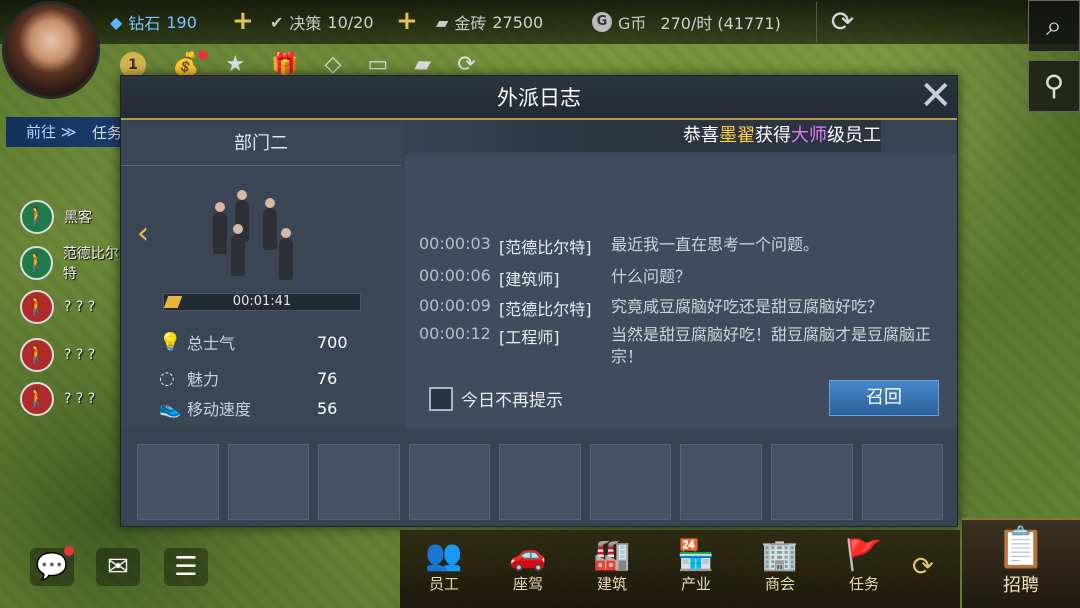 The width and height of the screenshot is (1080, 608). I want to click on money-bag-icon: 💰, so click(185, 64).